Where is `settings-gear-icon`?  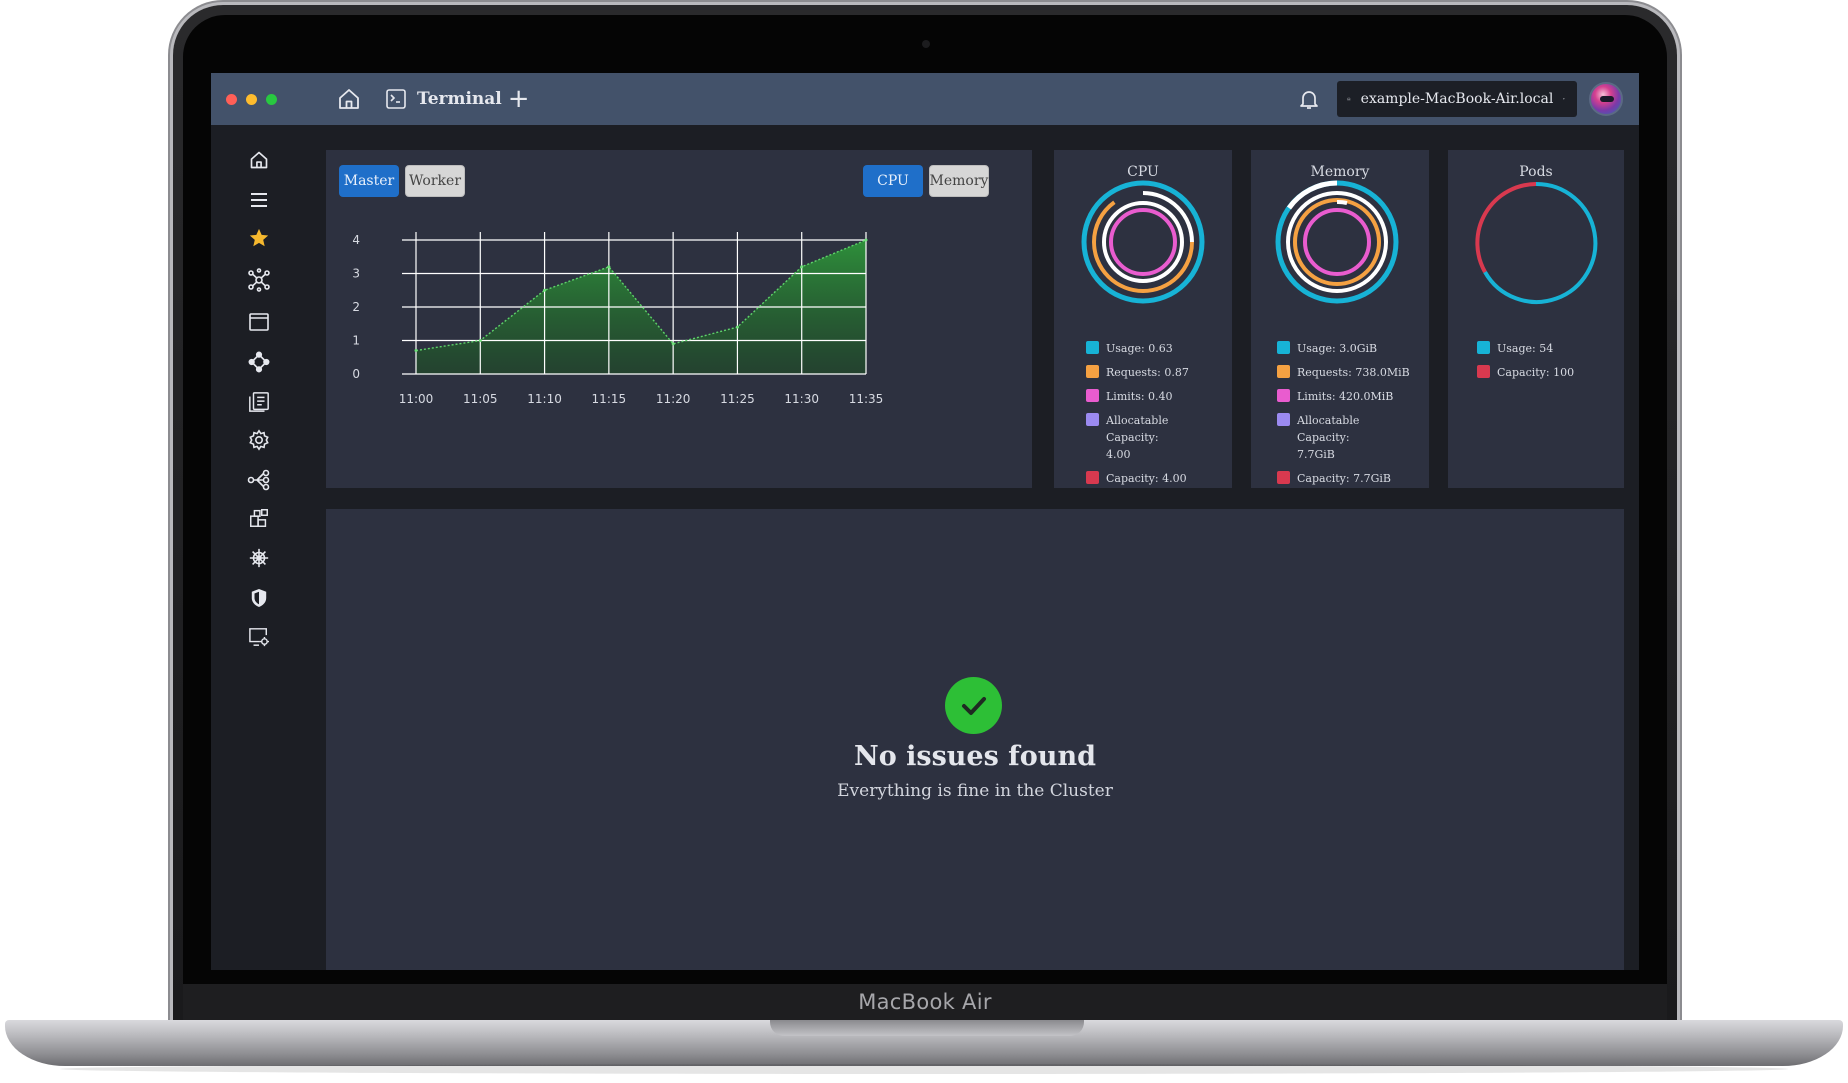
settings-gear-icon is located at coordinates (259, 440).